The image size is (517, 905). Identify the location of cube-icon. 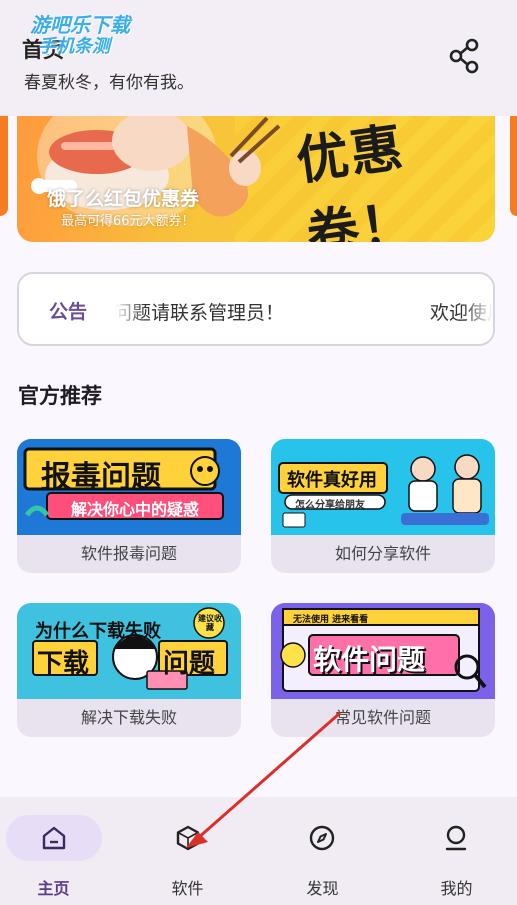
(188, 838).